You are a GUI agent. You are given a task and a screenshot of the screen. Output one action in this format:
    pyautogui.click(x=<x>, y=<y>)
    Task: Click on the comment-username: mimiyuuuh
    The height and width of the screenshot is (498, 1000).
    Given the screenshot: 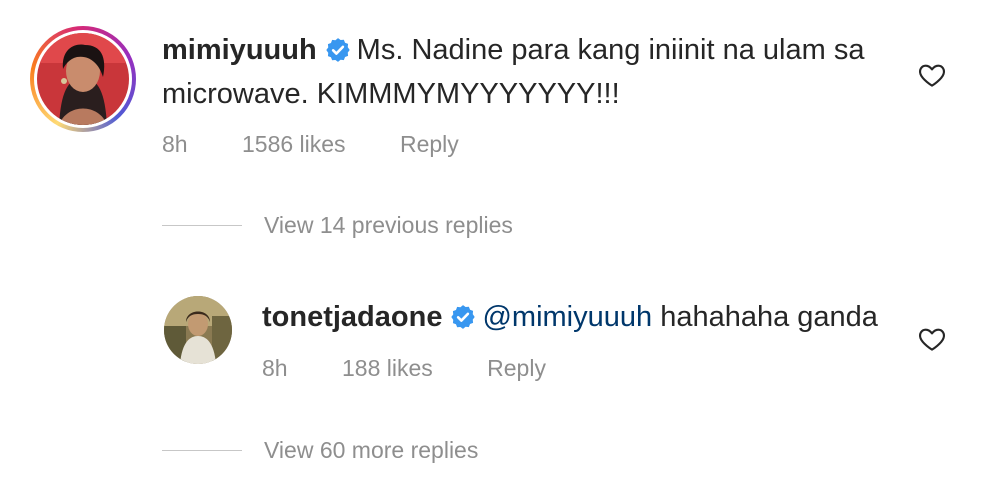 What is the action you would take?
    pyautogui.click(x=239, y=50)
    